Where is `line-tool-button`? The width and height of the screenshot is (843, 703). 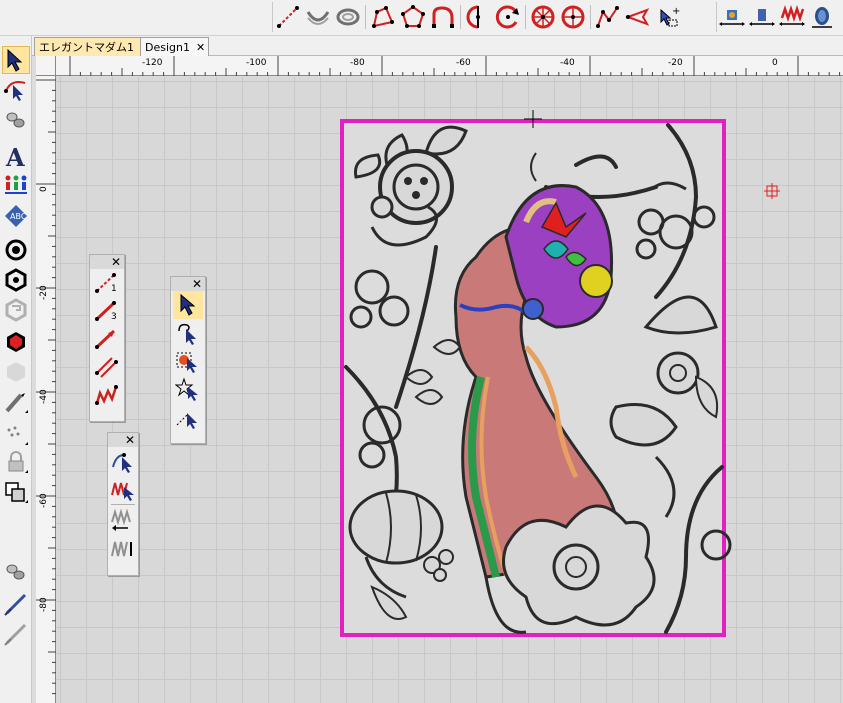 line-tool-button is located at coordinates (288, 17).